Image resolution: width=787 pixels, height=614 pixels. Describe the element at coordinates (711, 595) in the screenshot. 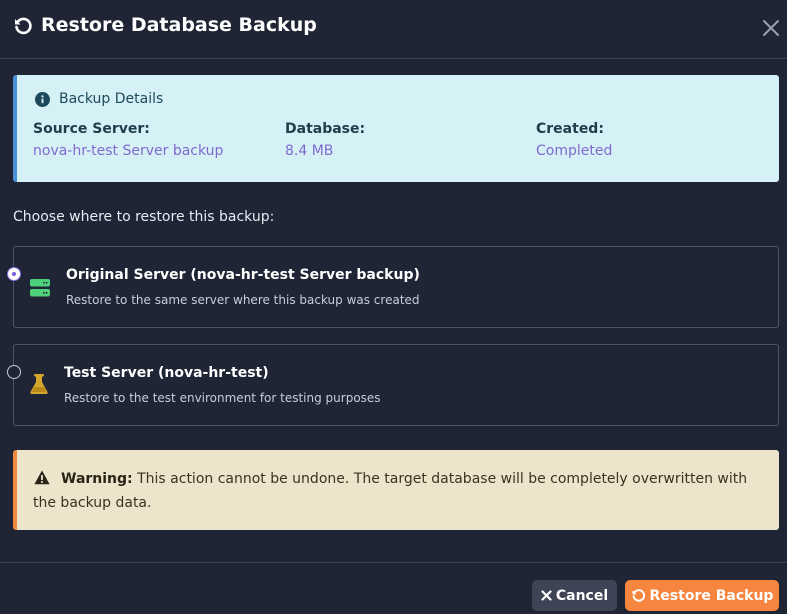

I see `restore-backup-label: Restore Backup` at that location.